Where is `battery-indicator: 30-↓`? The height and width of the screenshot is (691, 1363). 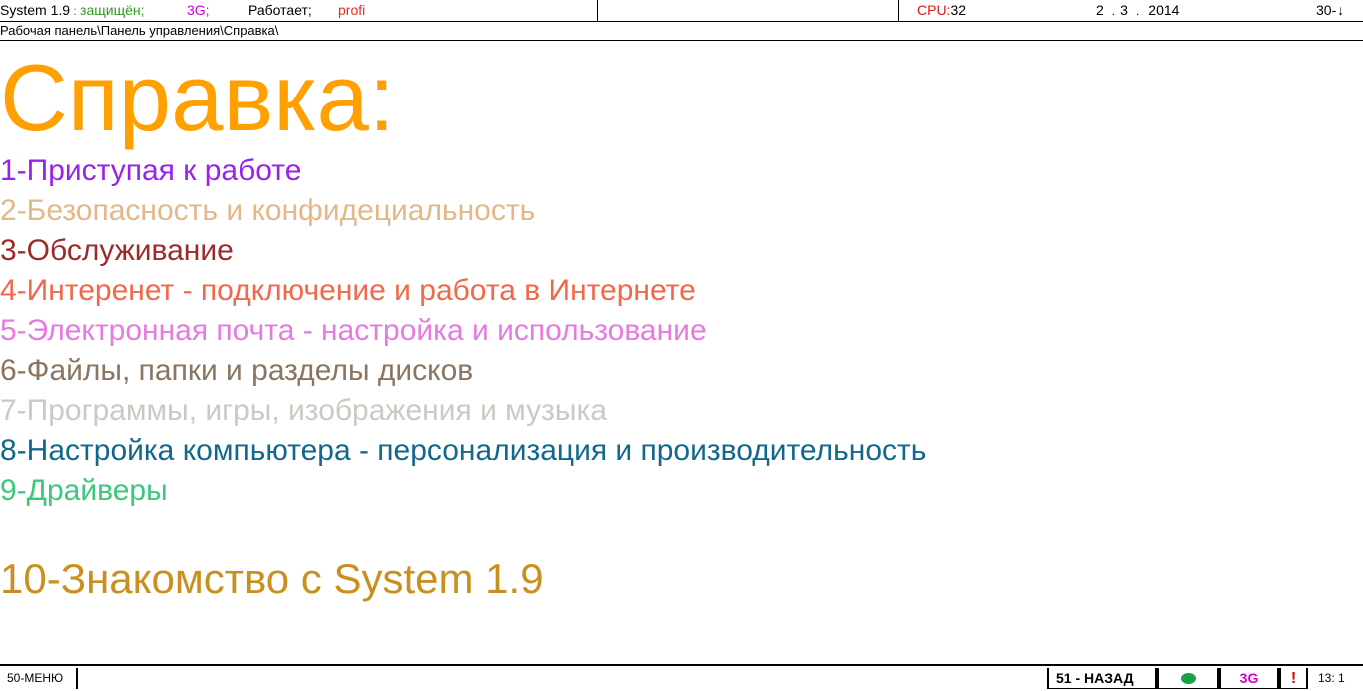 battery-indicator: 30-↓ is located at coordinates (1330, 10).